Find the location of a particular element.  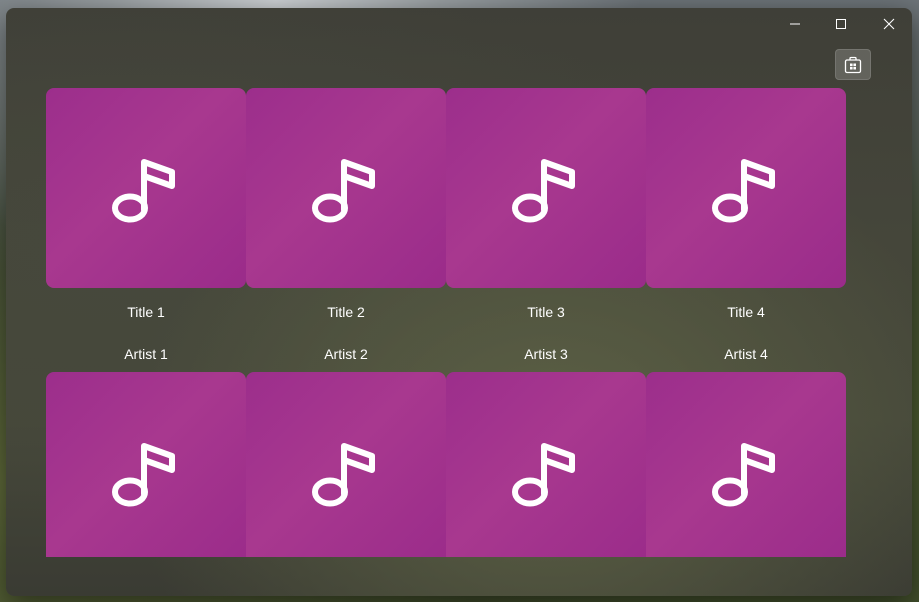

album-artist: Artist 1 is located at coordinates (146, 354).